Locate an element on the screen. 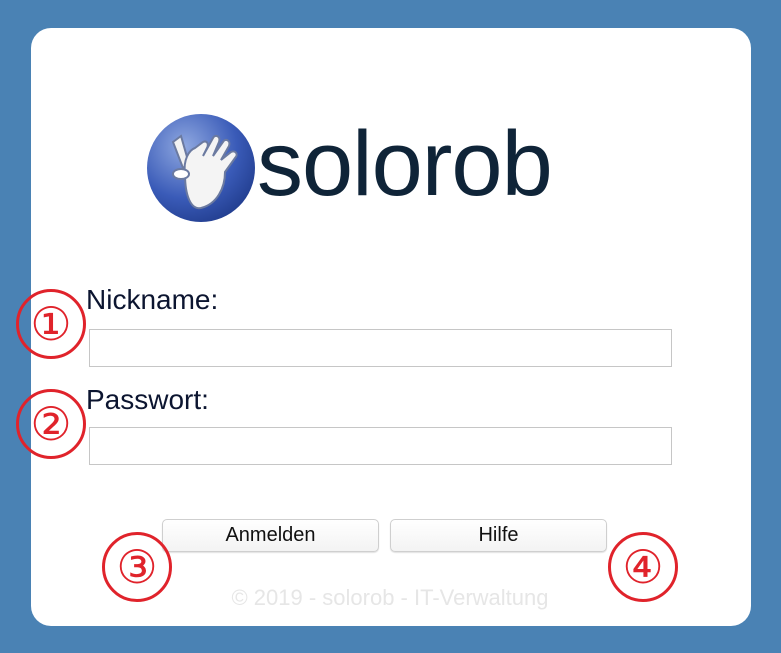  annotation-marker-4: ④ is located at coordinates (643, 567).